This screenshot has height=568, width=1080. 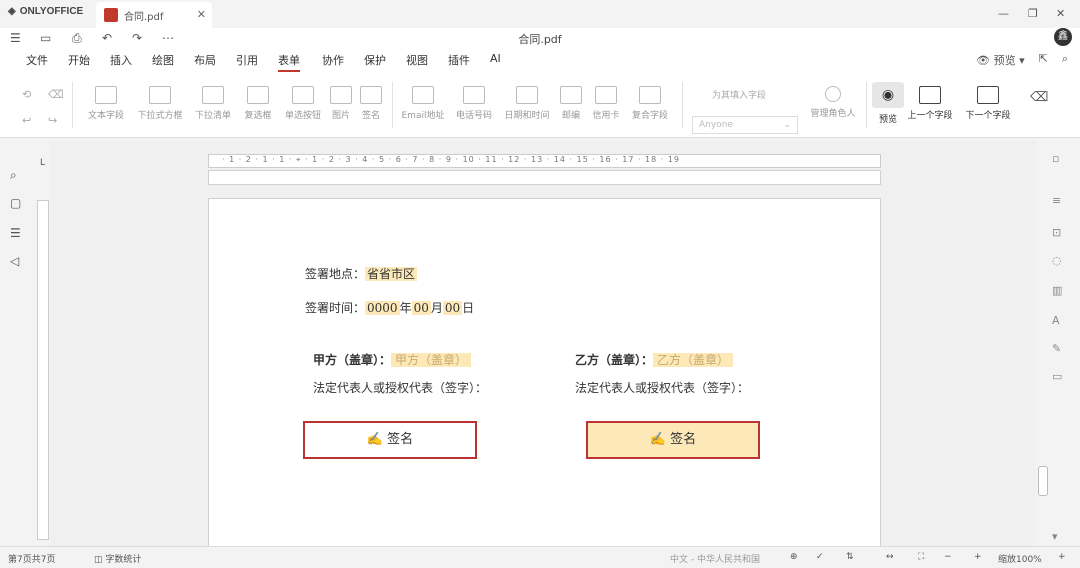 I want to click on party-b-signature-field: ✍ 签名, so click(x=673, y=440).